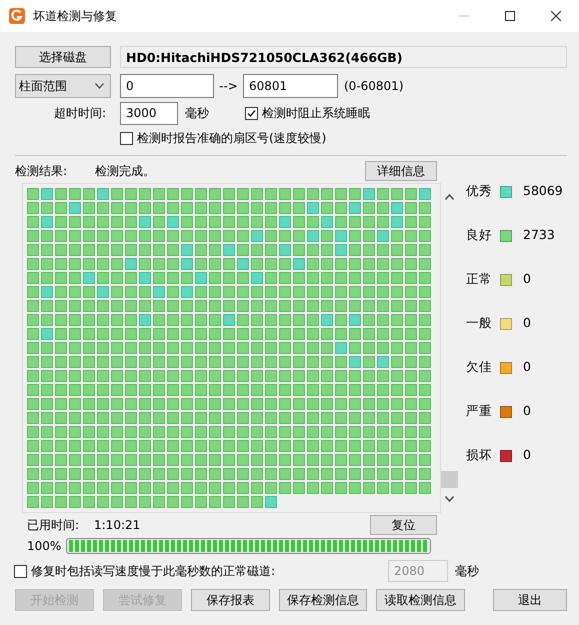 The width and height of the screenshot is (579, 625). I want to click on reset-button: 复位, so click(403, 525).